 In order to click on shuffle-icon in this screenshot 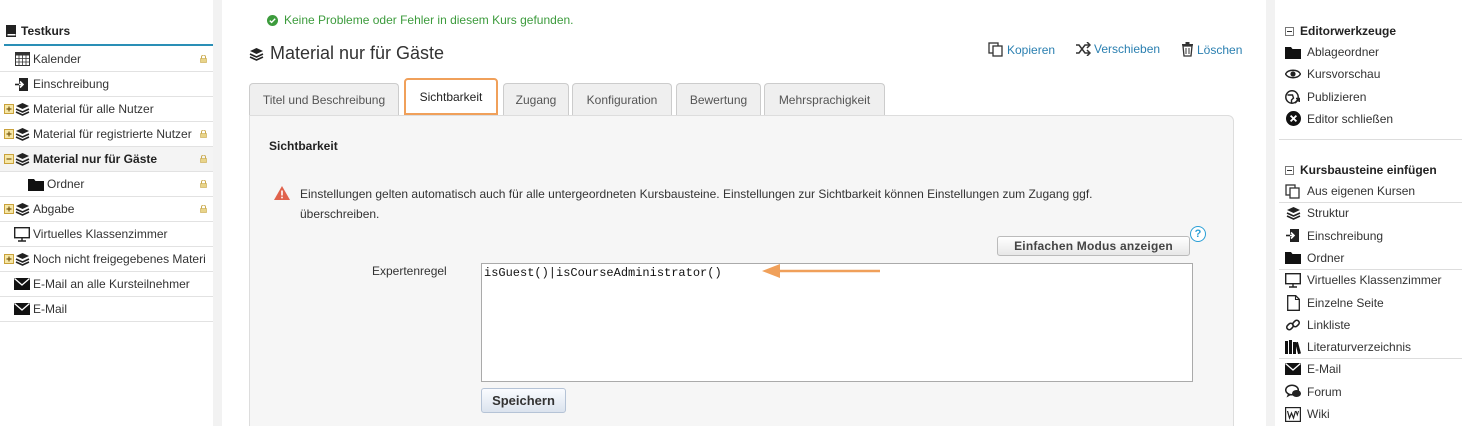, I will do `click(1083, 49)`.